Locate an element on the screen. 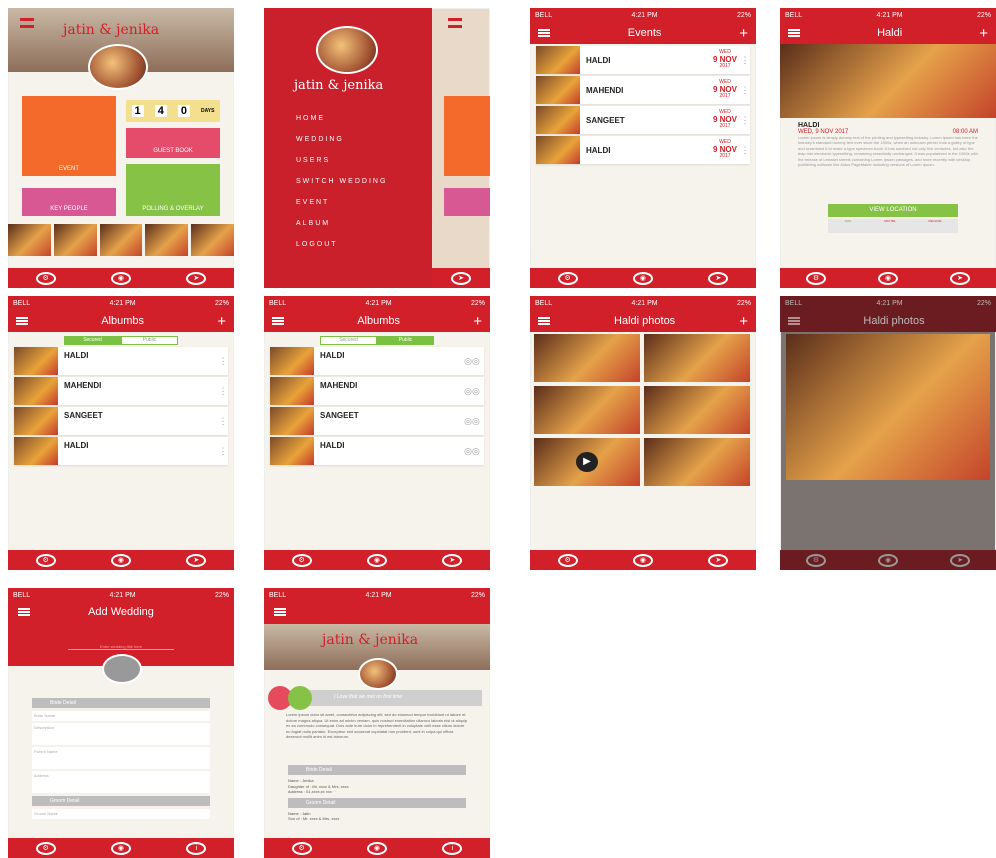  groom-name-field: Groom Name is located at coordinates (121, 814).